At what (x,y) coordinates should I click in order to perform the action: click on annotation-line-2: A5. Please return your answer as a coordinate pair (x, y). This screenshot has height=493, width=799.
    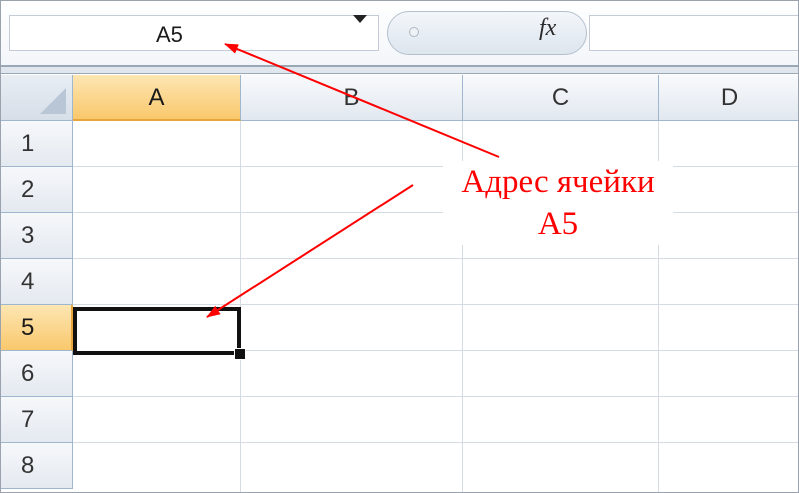
    Looking at the image, I should click on (558, 224).